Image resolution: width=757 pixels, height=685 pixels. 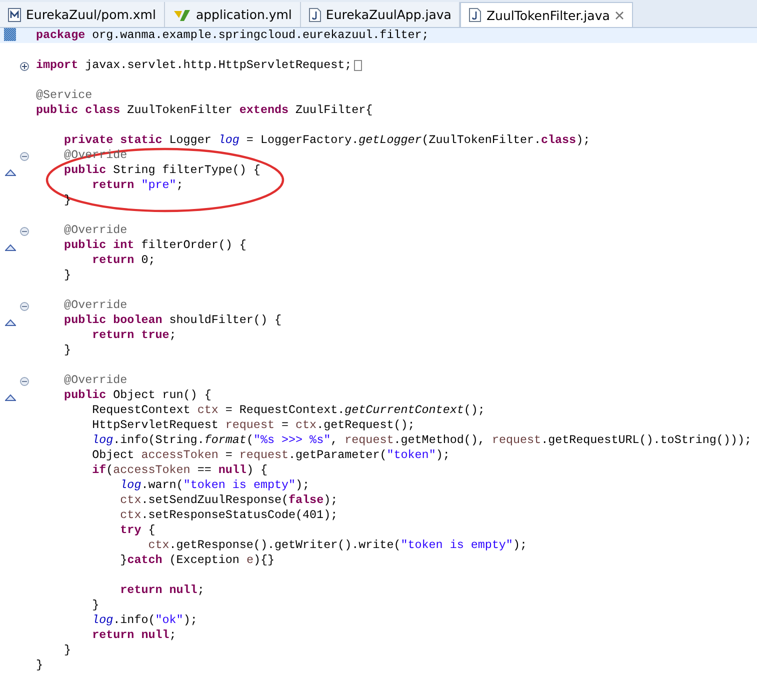 I want to click on checkered-marker-icon, so click(x=10, y=34).